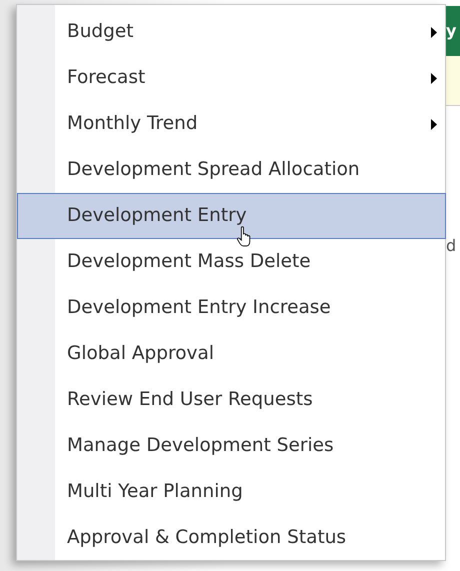 This screenshot has height=571, width=460. What do you see at coordinates (231, 262) in the screenshot?
I see `menu-item: Development Mass Delete` at bounding box center [231, 262].